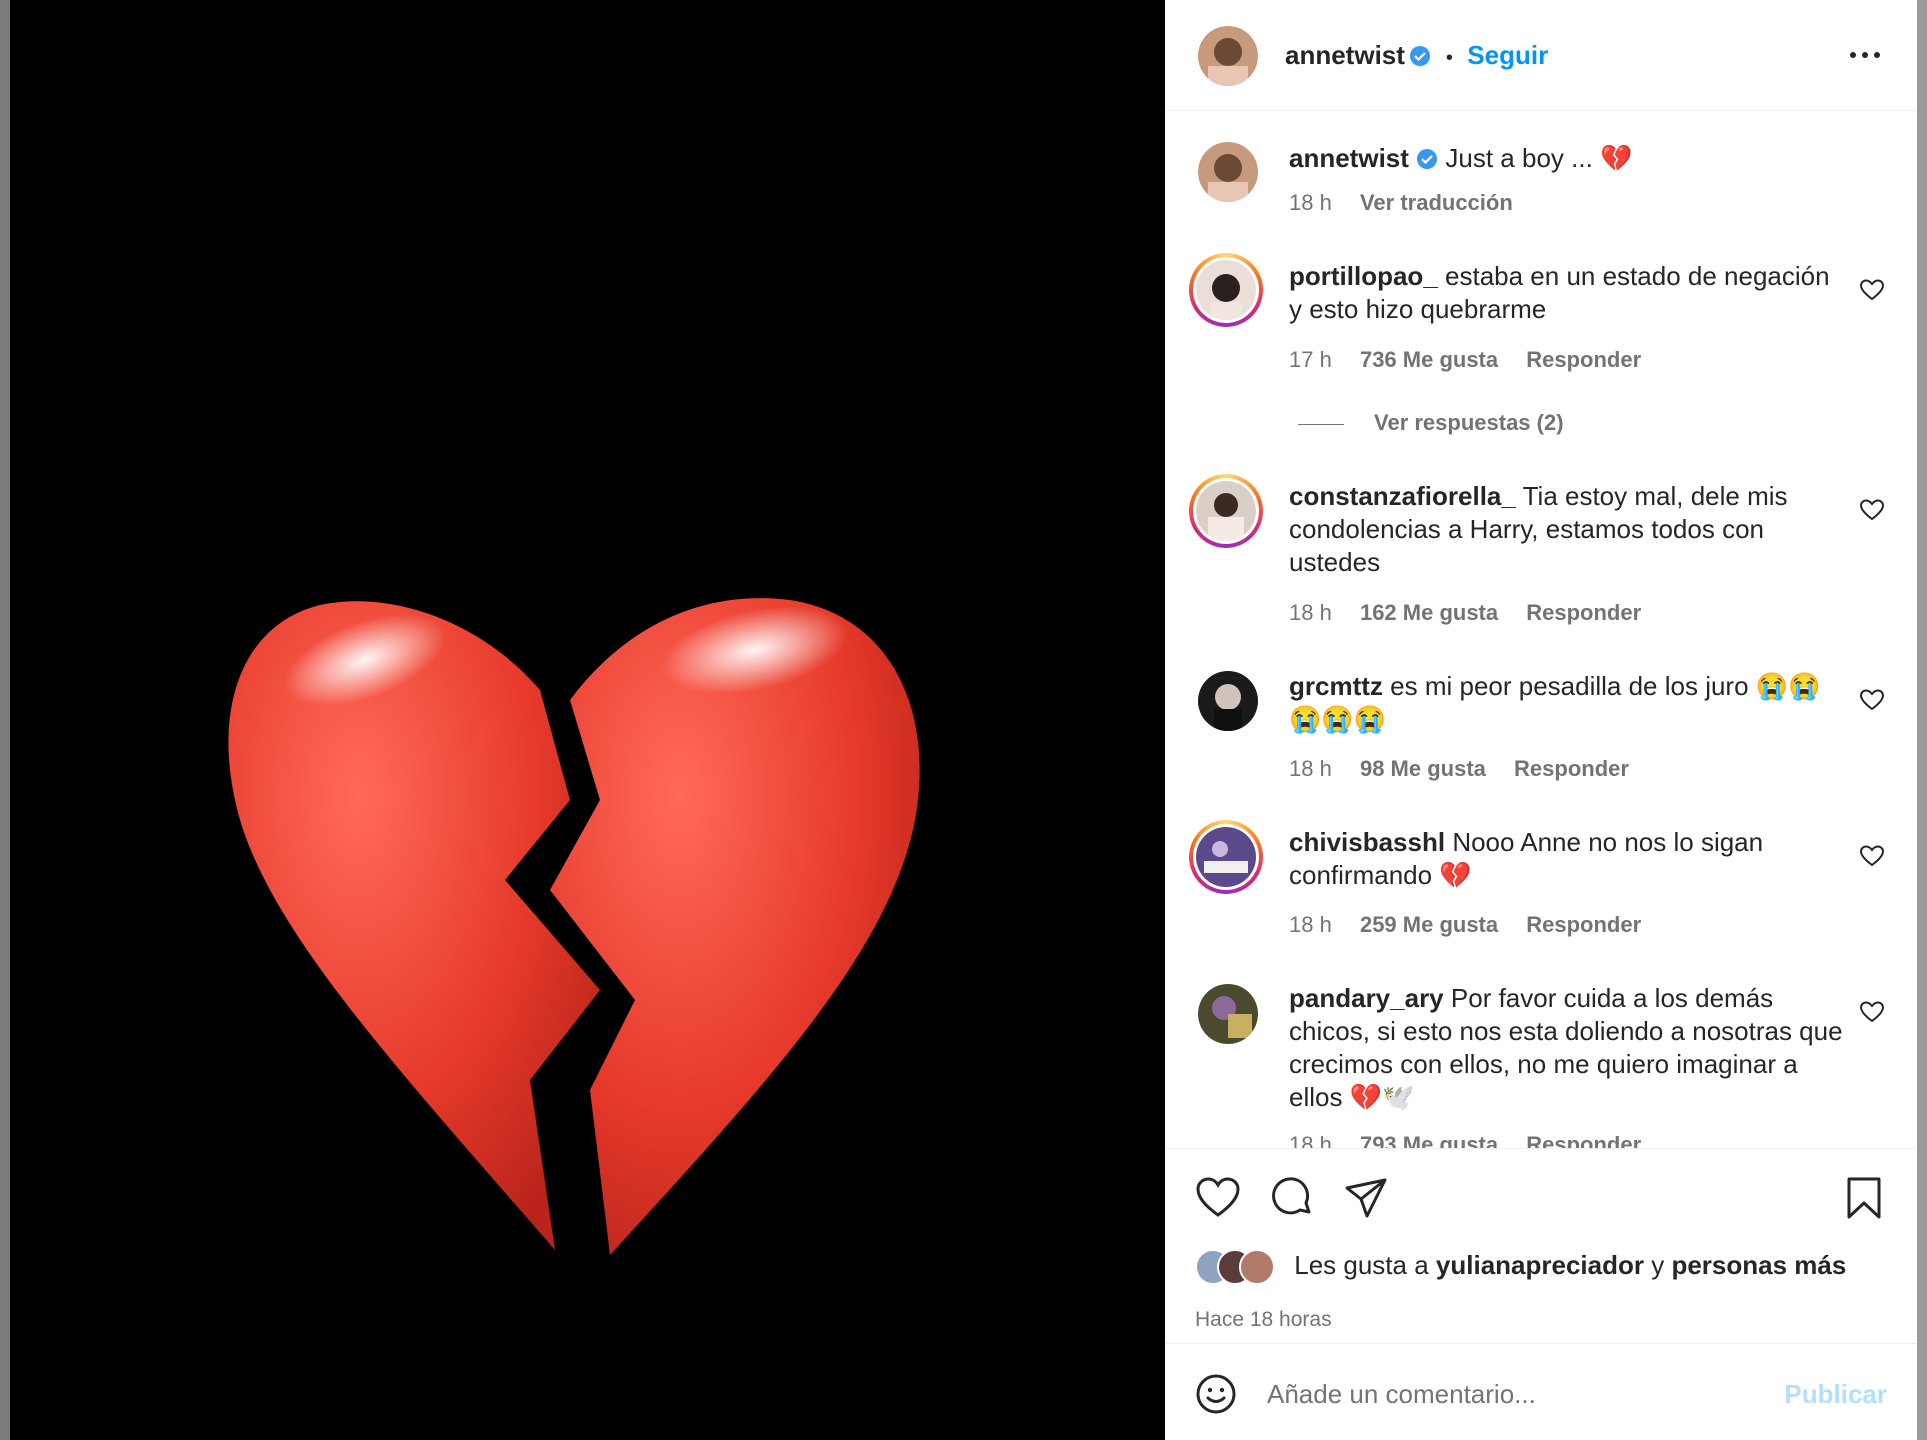 The height and width of the screenshot is (1440, 1927). I want to click on caption: annetwist Just a boy ... 💔, so click(1460, 158).